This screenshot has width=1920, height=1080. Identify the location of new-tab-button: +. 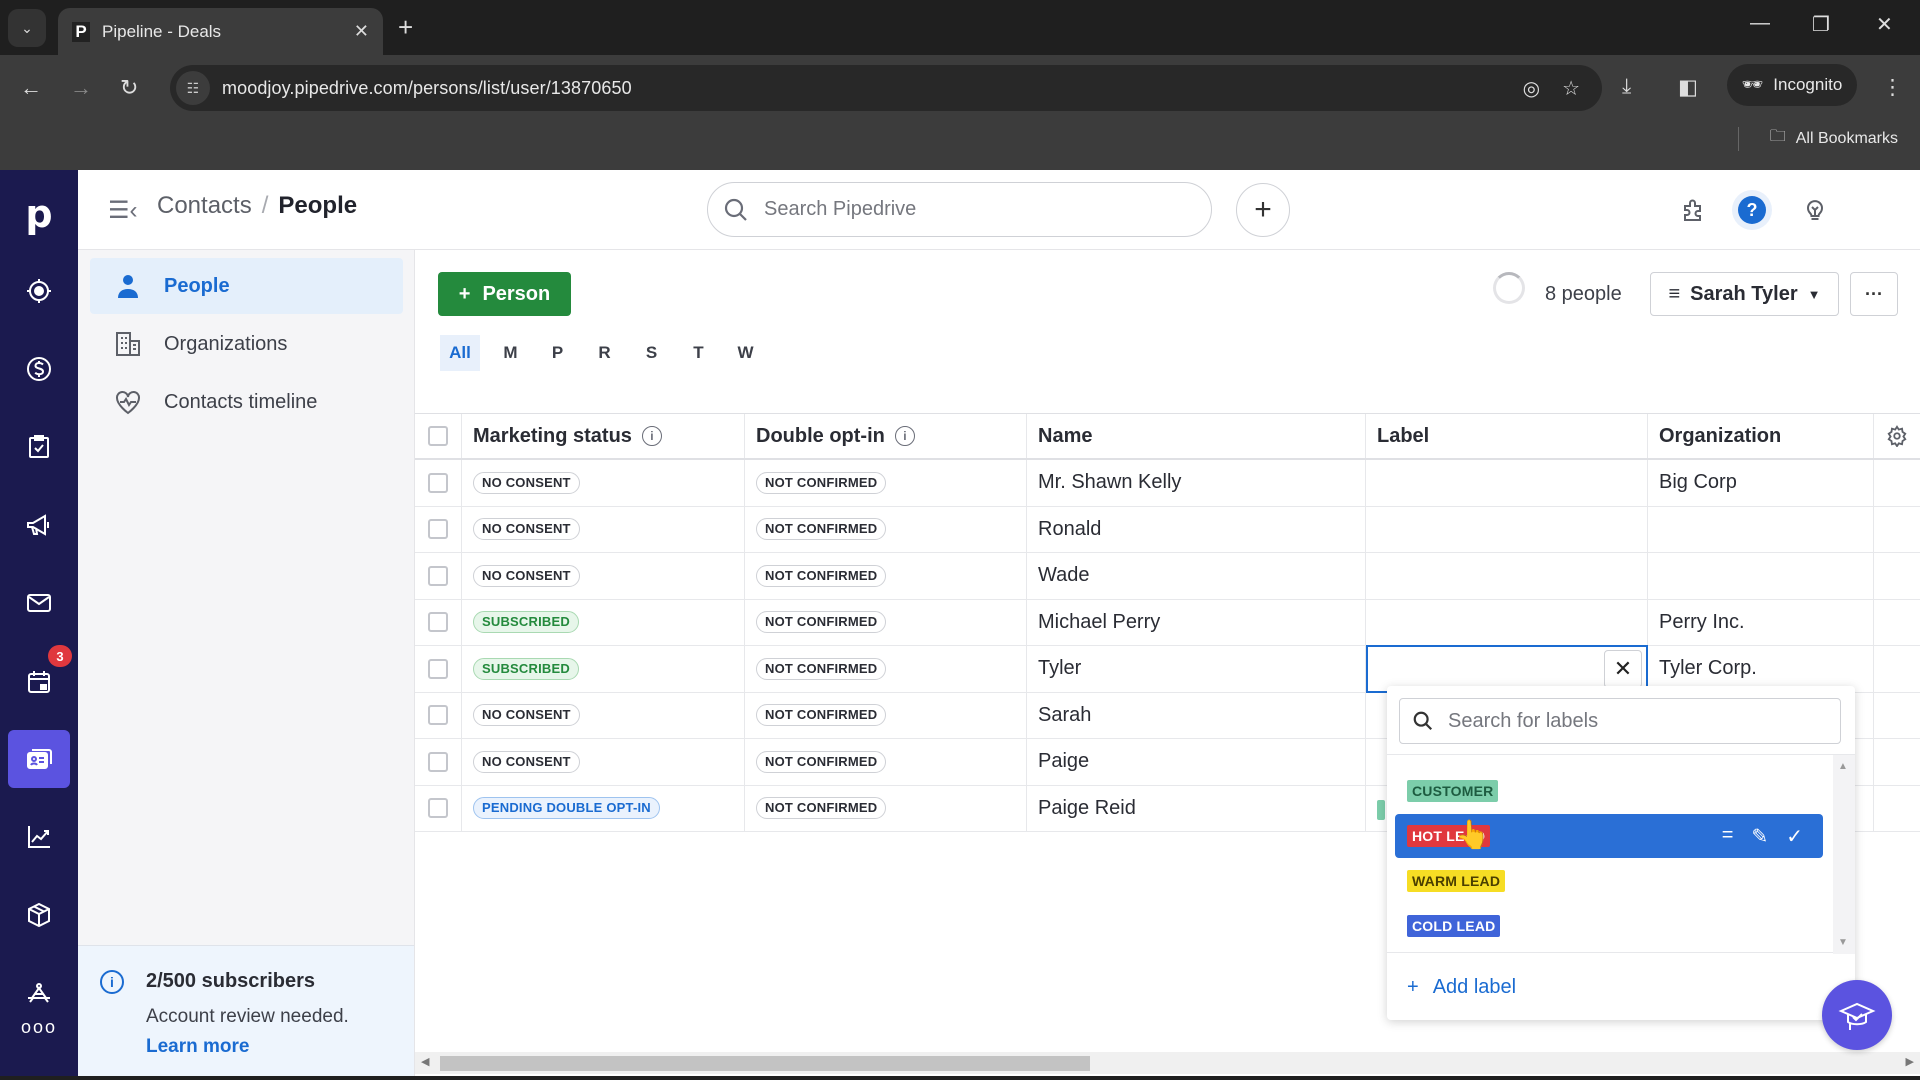
(405, 27).